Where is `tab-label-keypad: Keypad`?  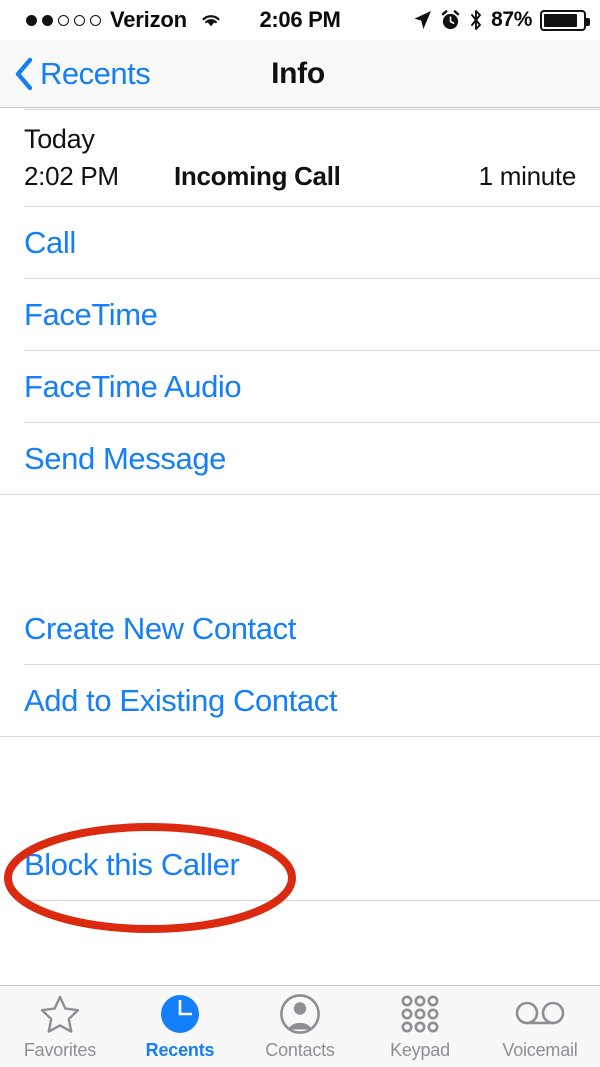 tab-label-keypad: Keypad is located at coordinates (420, 1049).